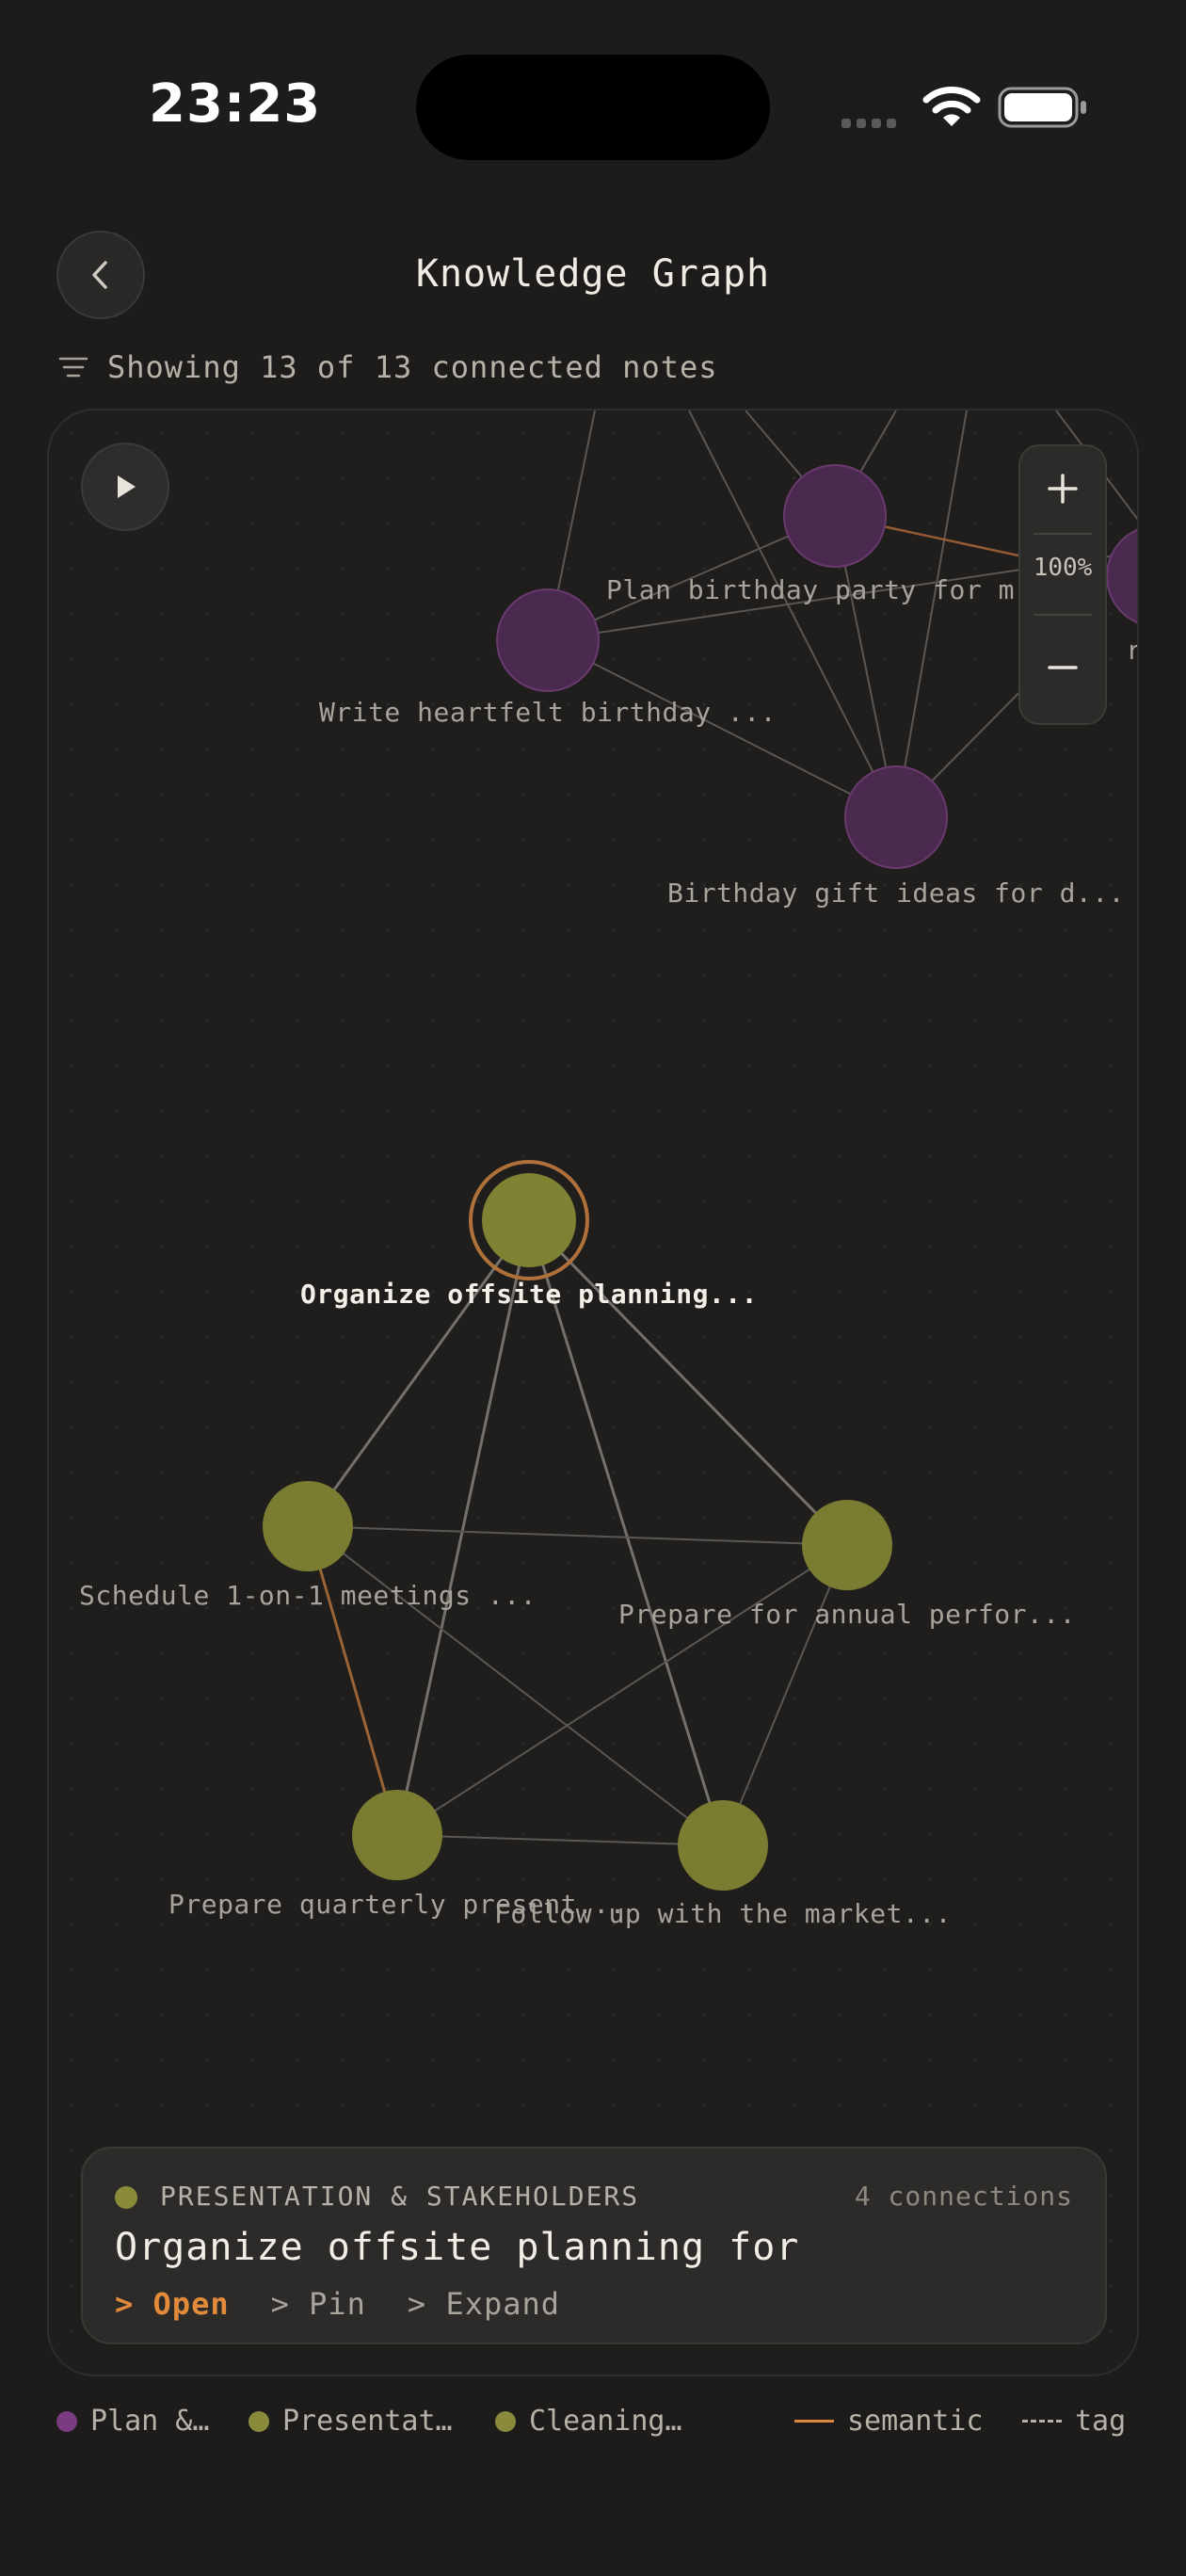  I want to click on graph-node-annual-perf, so click(847, 1545).